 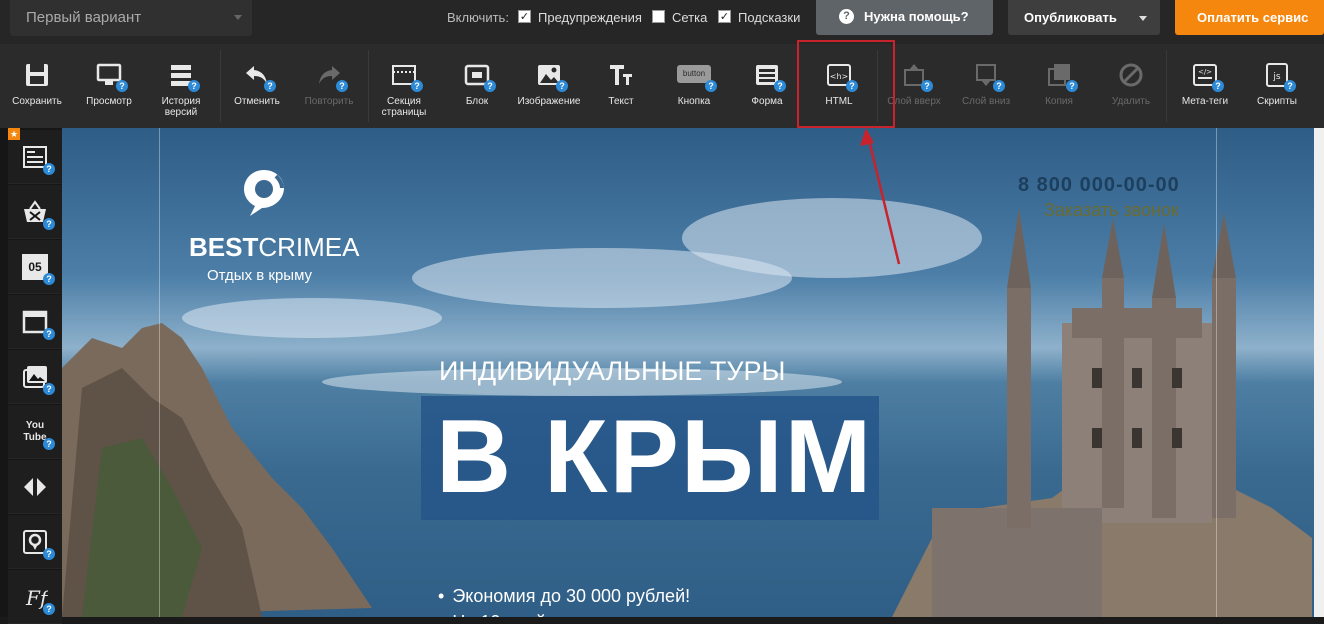 What do you see at coordinates (1277, 86) in the screenshot?
I see `toolbar-scripts-button: js? Скрипты` at bounding box center [1277, 86].